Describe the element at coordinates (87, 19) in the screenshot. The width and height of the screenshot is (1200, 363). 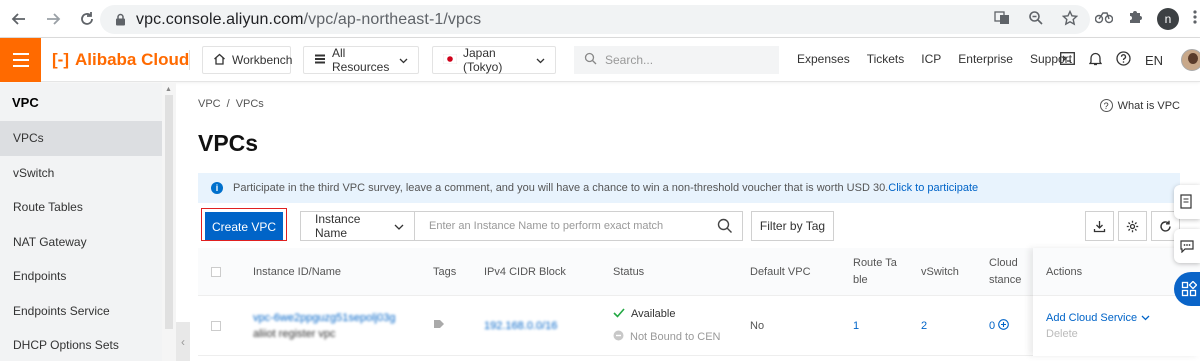
I see `reload-icon` at that location.